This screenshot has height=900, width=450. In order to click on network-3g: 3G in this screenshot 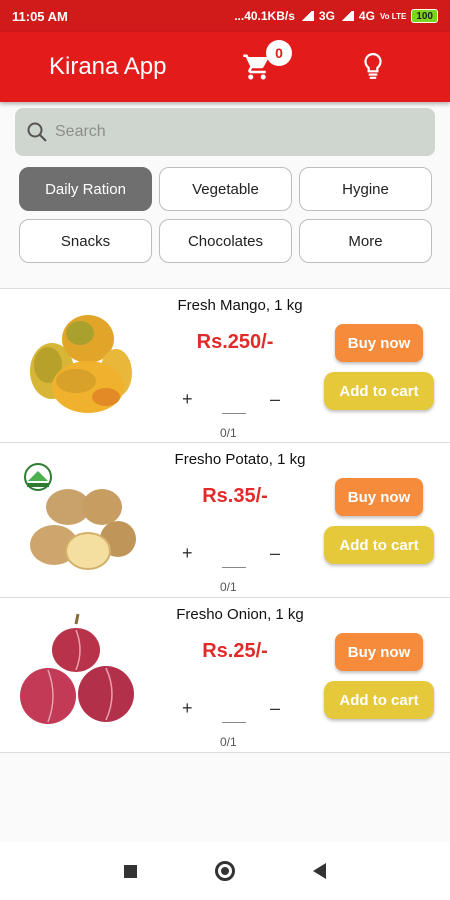, I will do `click(326, 16)`.